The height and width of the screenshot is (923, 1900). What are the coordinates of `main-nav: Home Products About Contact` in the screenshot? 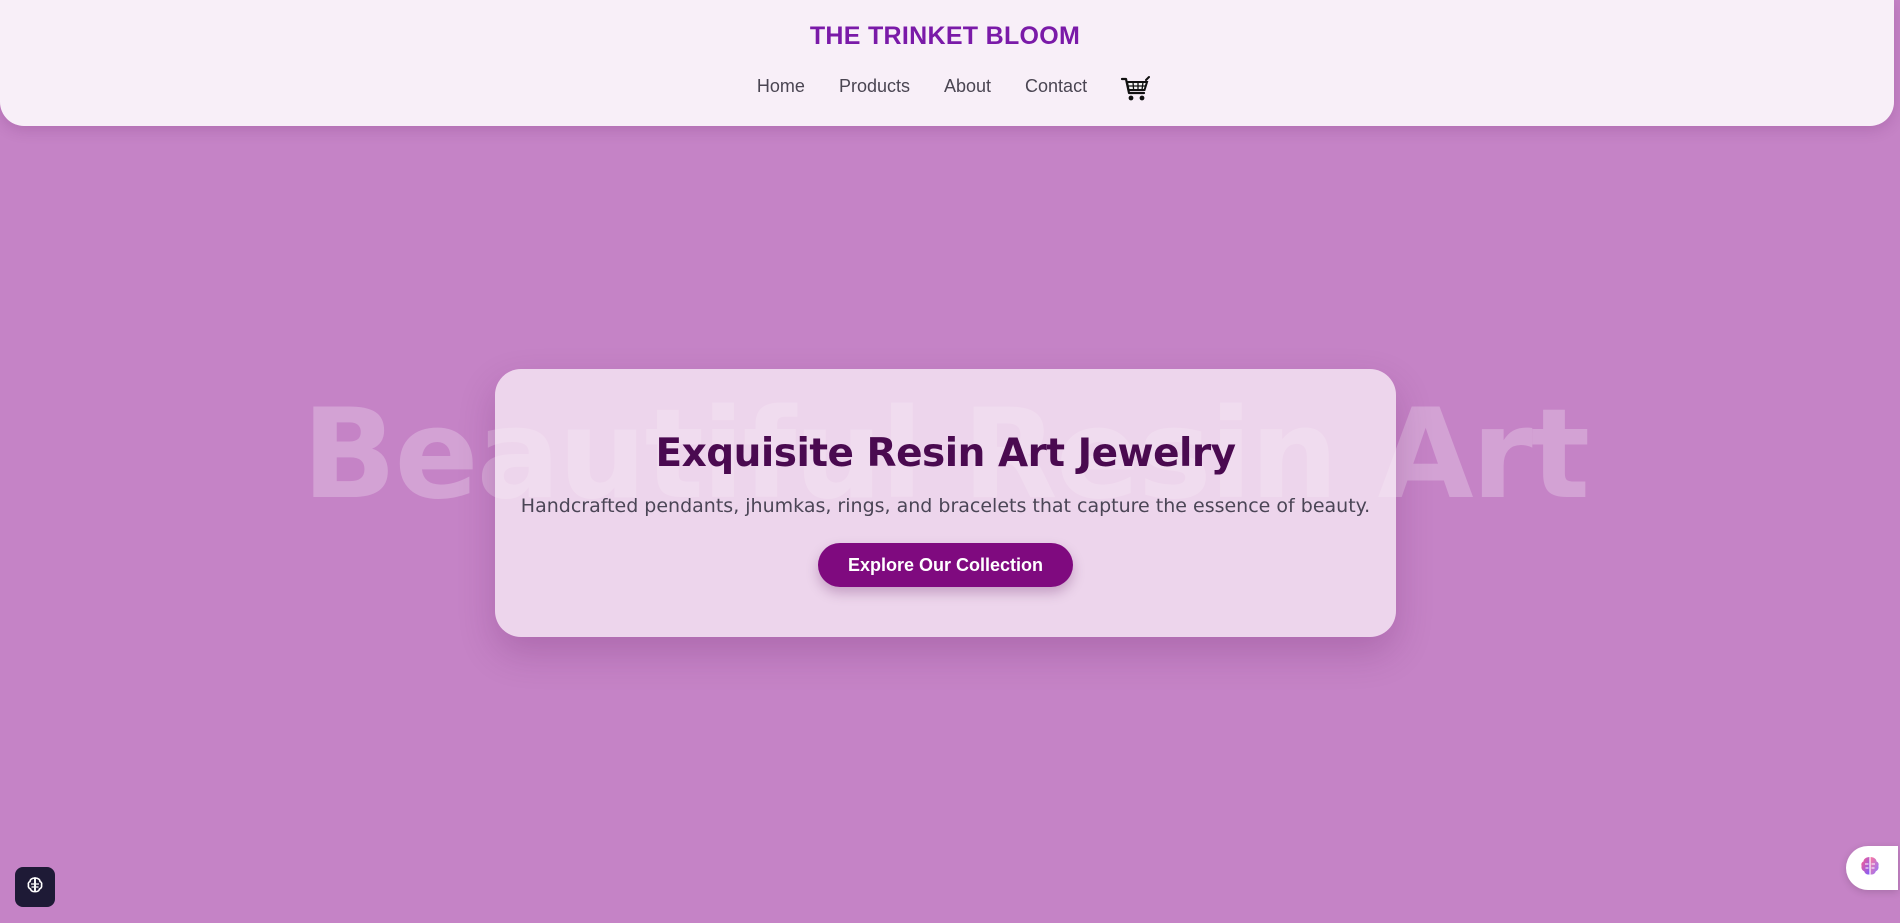 It's located at (945, 86).